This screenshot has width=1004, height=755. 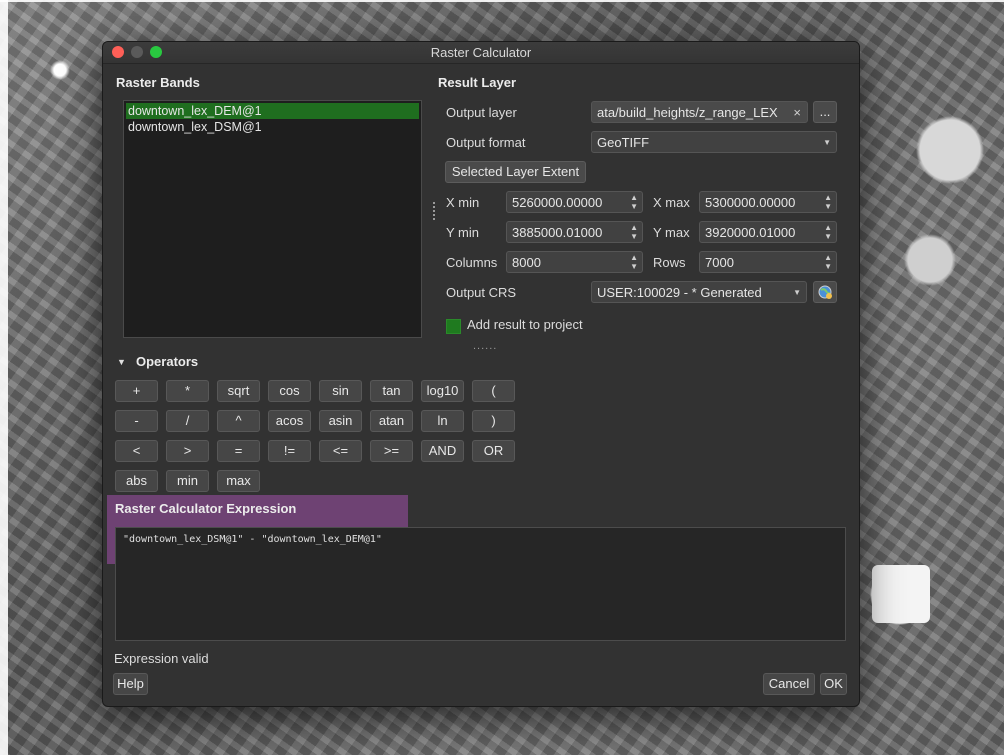 I want to click on window-title: Raster Calculator, so click(x=481, y=52).